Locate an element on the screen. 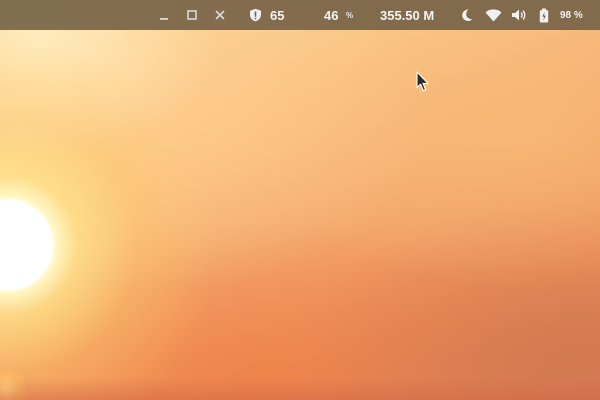 Image resolution: width=600 pixels, height=400 pixels. maximize-button is located at coordinates (192, 15).